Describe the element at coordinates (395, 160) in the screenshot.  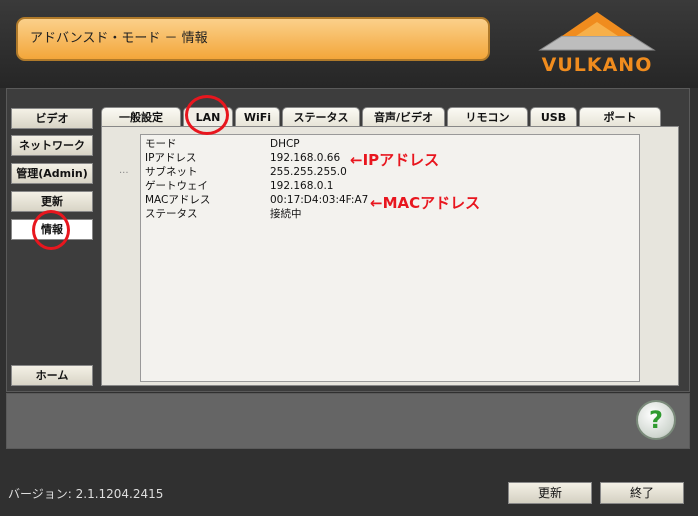
I see `ip-address-annotation: ←IPアドレス` at that location.